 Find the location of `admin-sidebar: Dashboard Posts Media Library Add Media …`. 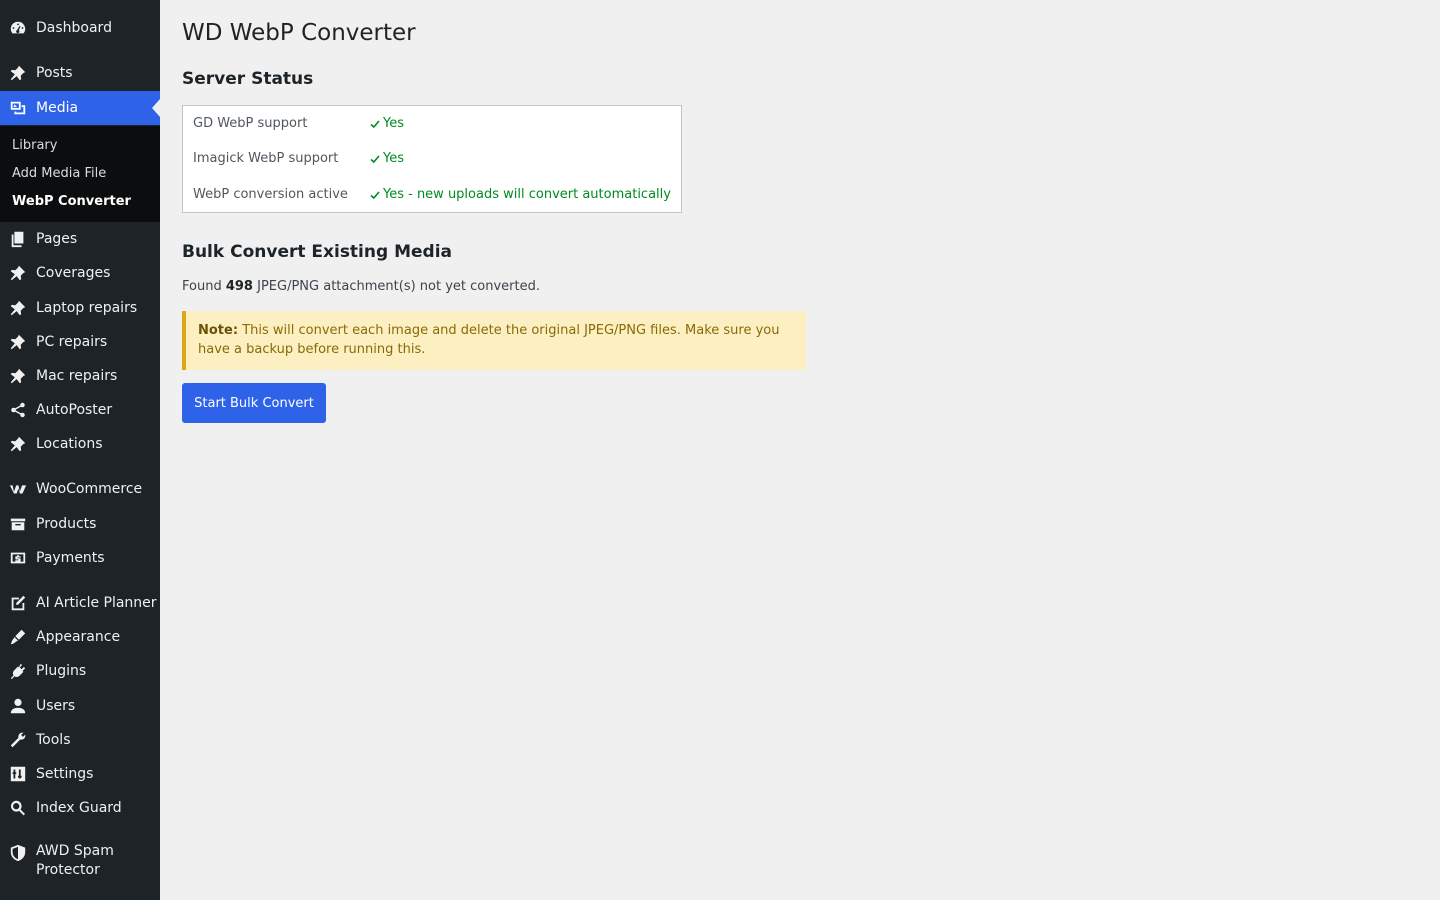

admin-sidebar: Dashboard Posts Media Library Add Media … is located at coordinates (80, 450).